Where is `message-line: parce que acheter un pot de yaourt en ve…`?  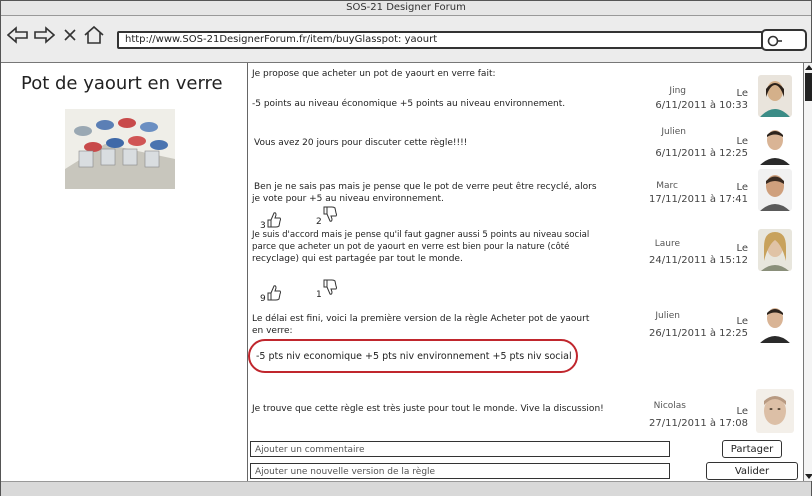 message-line: parce que acheter un pot de yaourt en ve… is located at coordinates (411, 247).